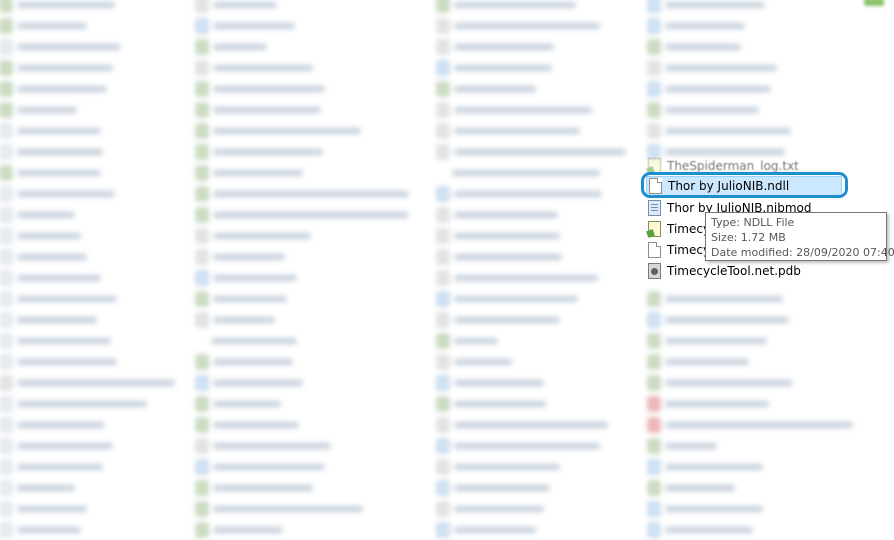  I want to click on list-item-timecycletool-pdb: TimecycleTool.net.pdb, so click(724, 271).